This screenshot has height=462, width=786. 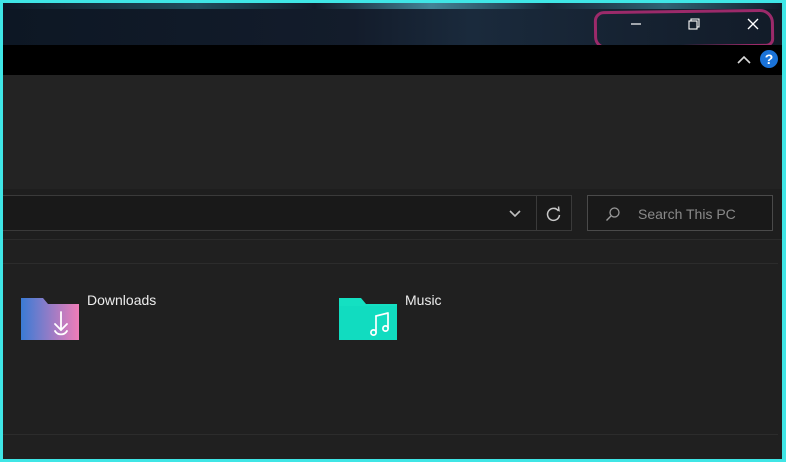 I want to click on section-divider-top, so click(x=390, y=263).